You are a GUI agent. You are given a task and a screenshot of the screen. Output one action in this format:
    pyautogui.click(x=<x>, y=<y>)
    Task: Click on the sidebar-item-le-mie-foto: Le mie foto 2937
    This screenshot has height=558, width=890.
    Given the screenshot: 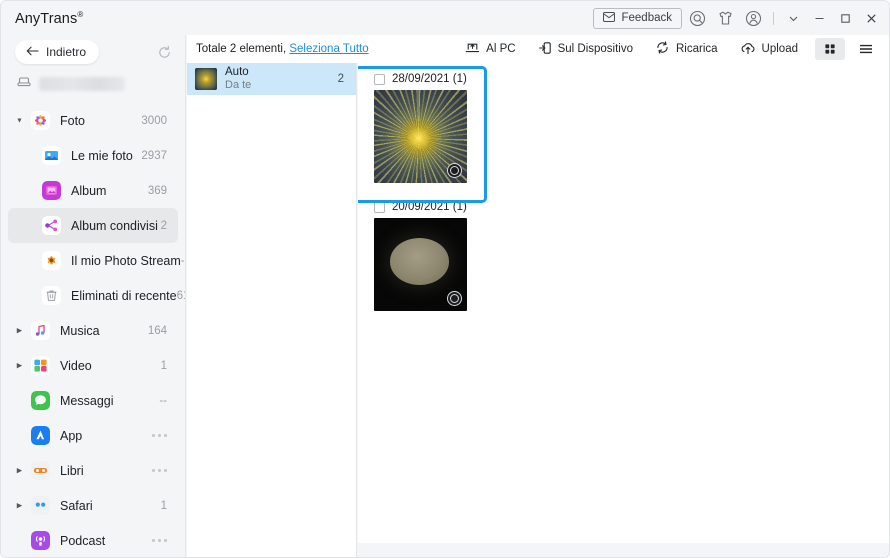 What is the action you would take?
    pyautogui.click(x=93, y=155)
    